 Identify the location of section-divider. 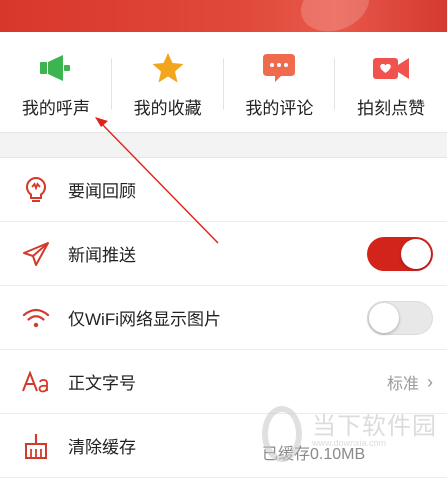
(223, 145).